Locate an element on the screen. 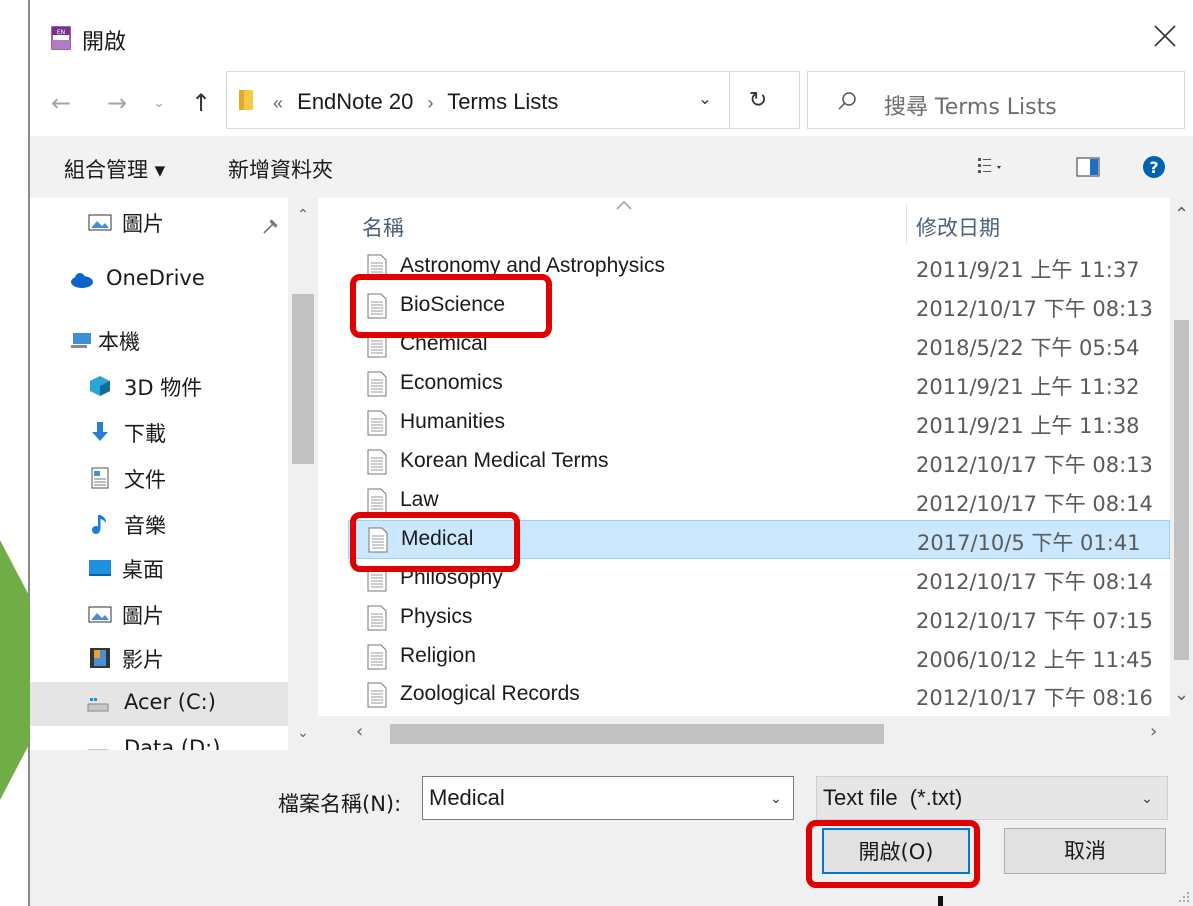 The image size is (1193, 906). nav-scrollbar: ⌃ ⌄ is located at coordinates (303, 474).